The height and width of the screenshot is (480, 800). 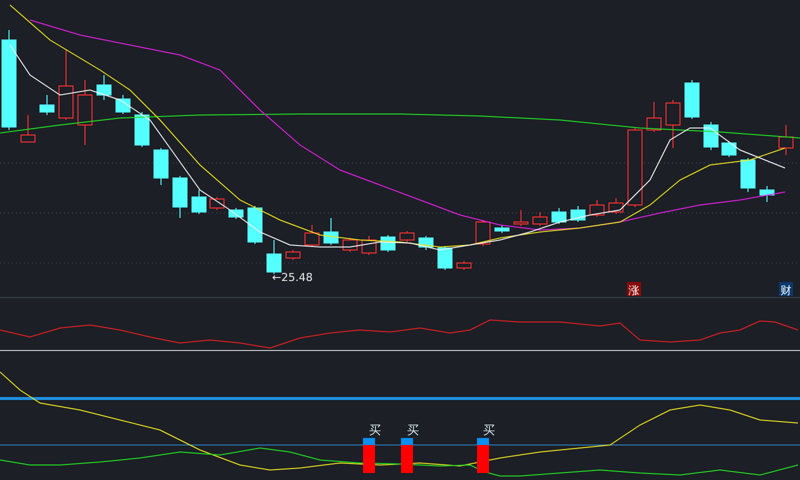 What do you see at coordinates (634, 289) in the screenshot?
I see `indicator-badge: 涨` at bounding box center [634, 289].